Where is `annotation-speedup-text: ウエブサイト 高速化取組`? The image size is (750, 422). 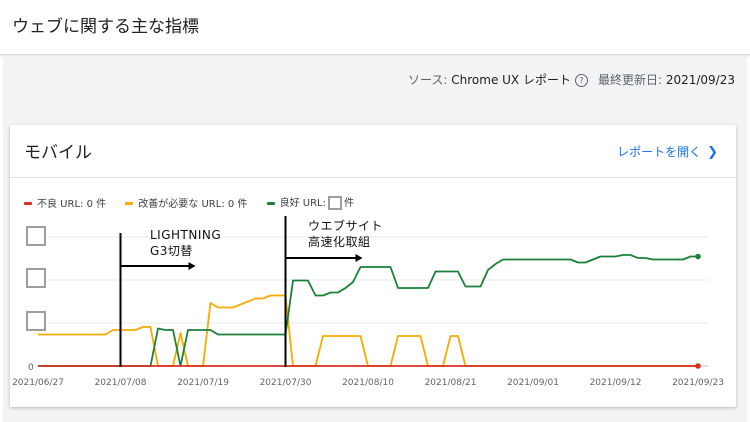
annotation-speedup-text: ウエブサイト 高速化取組 is located at coordinates (345, 234).